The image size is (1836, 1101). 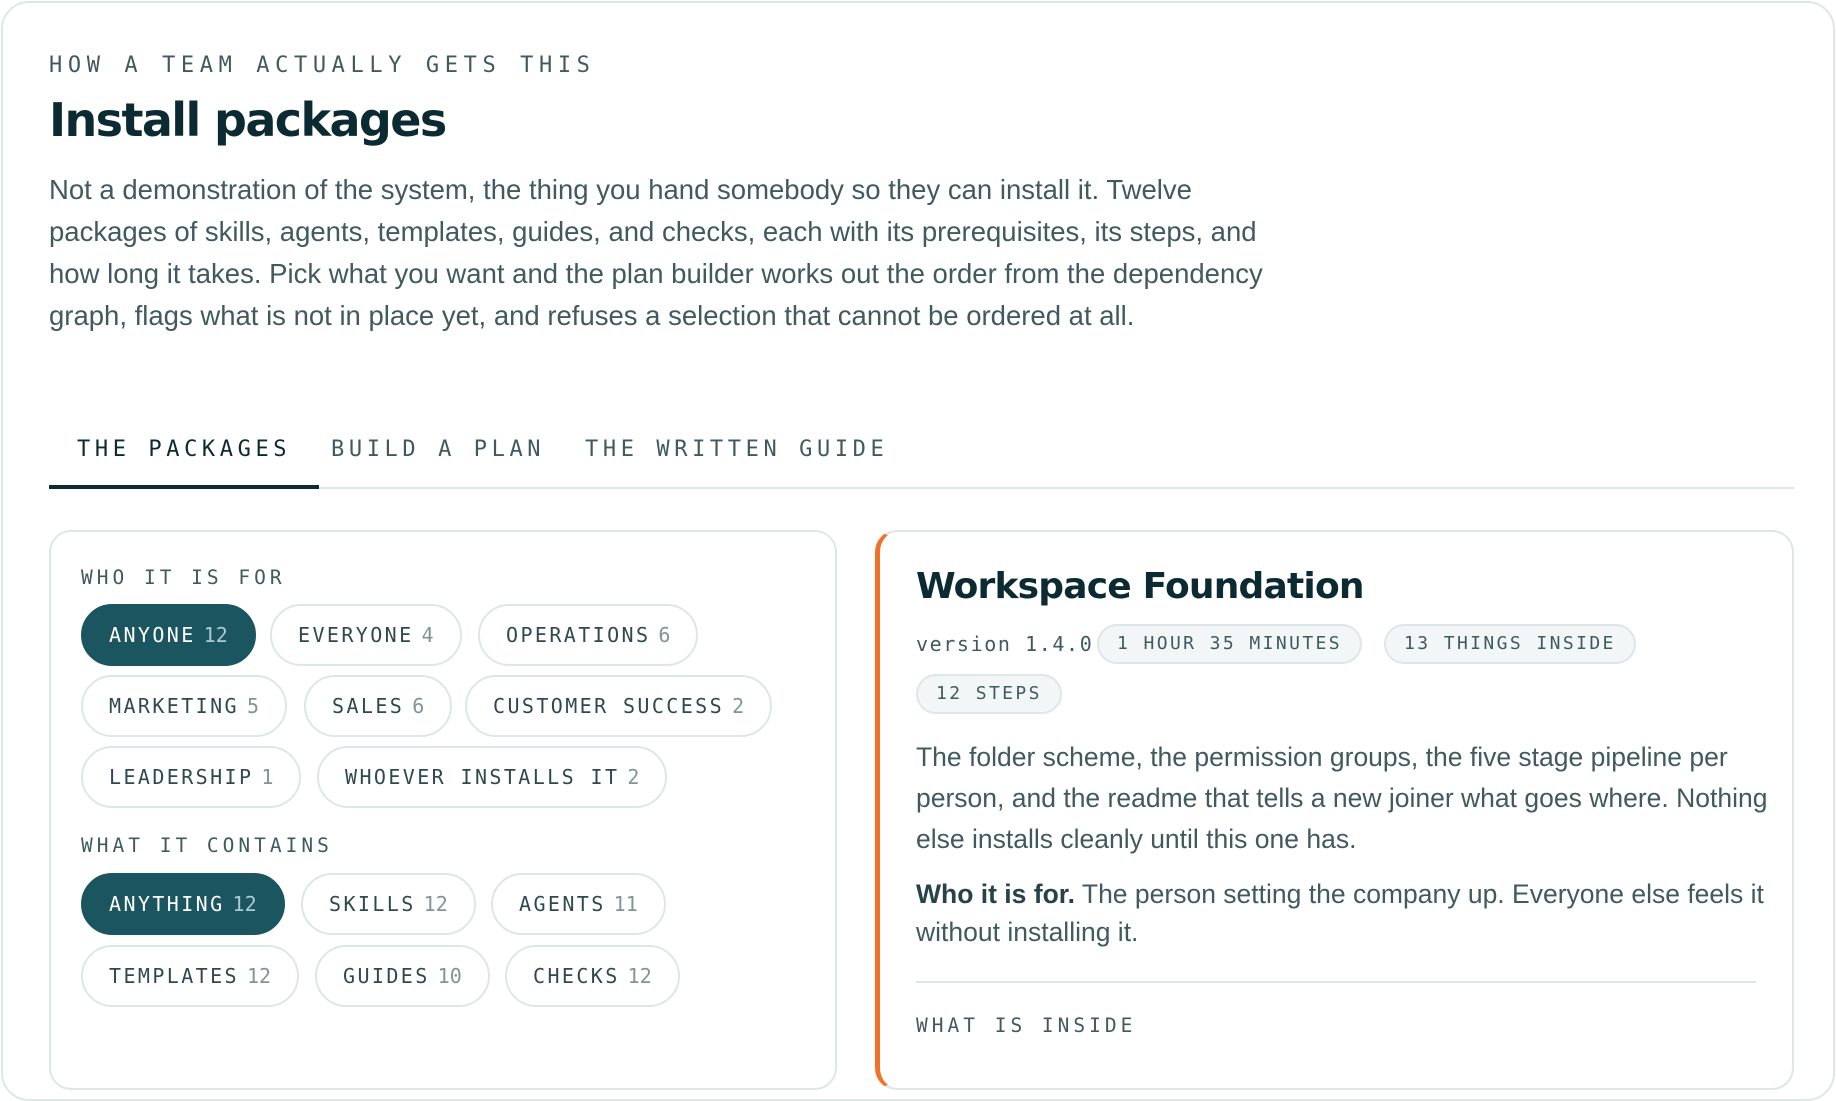 What do you see at coordinates (267, 777) in the screenshot?
I see `chip-count: 1` at bounding box center [267, 777].